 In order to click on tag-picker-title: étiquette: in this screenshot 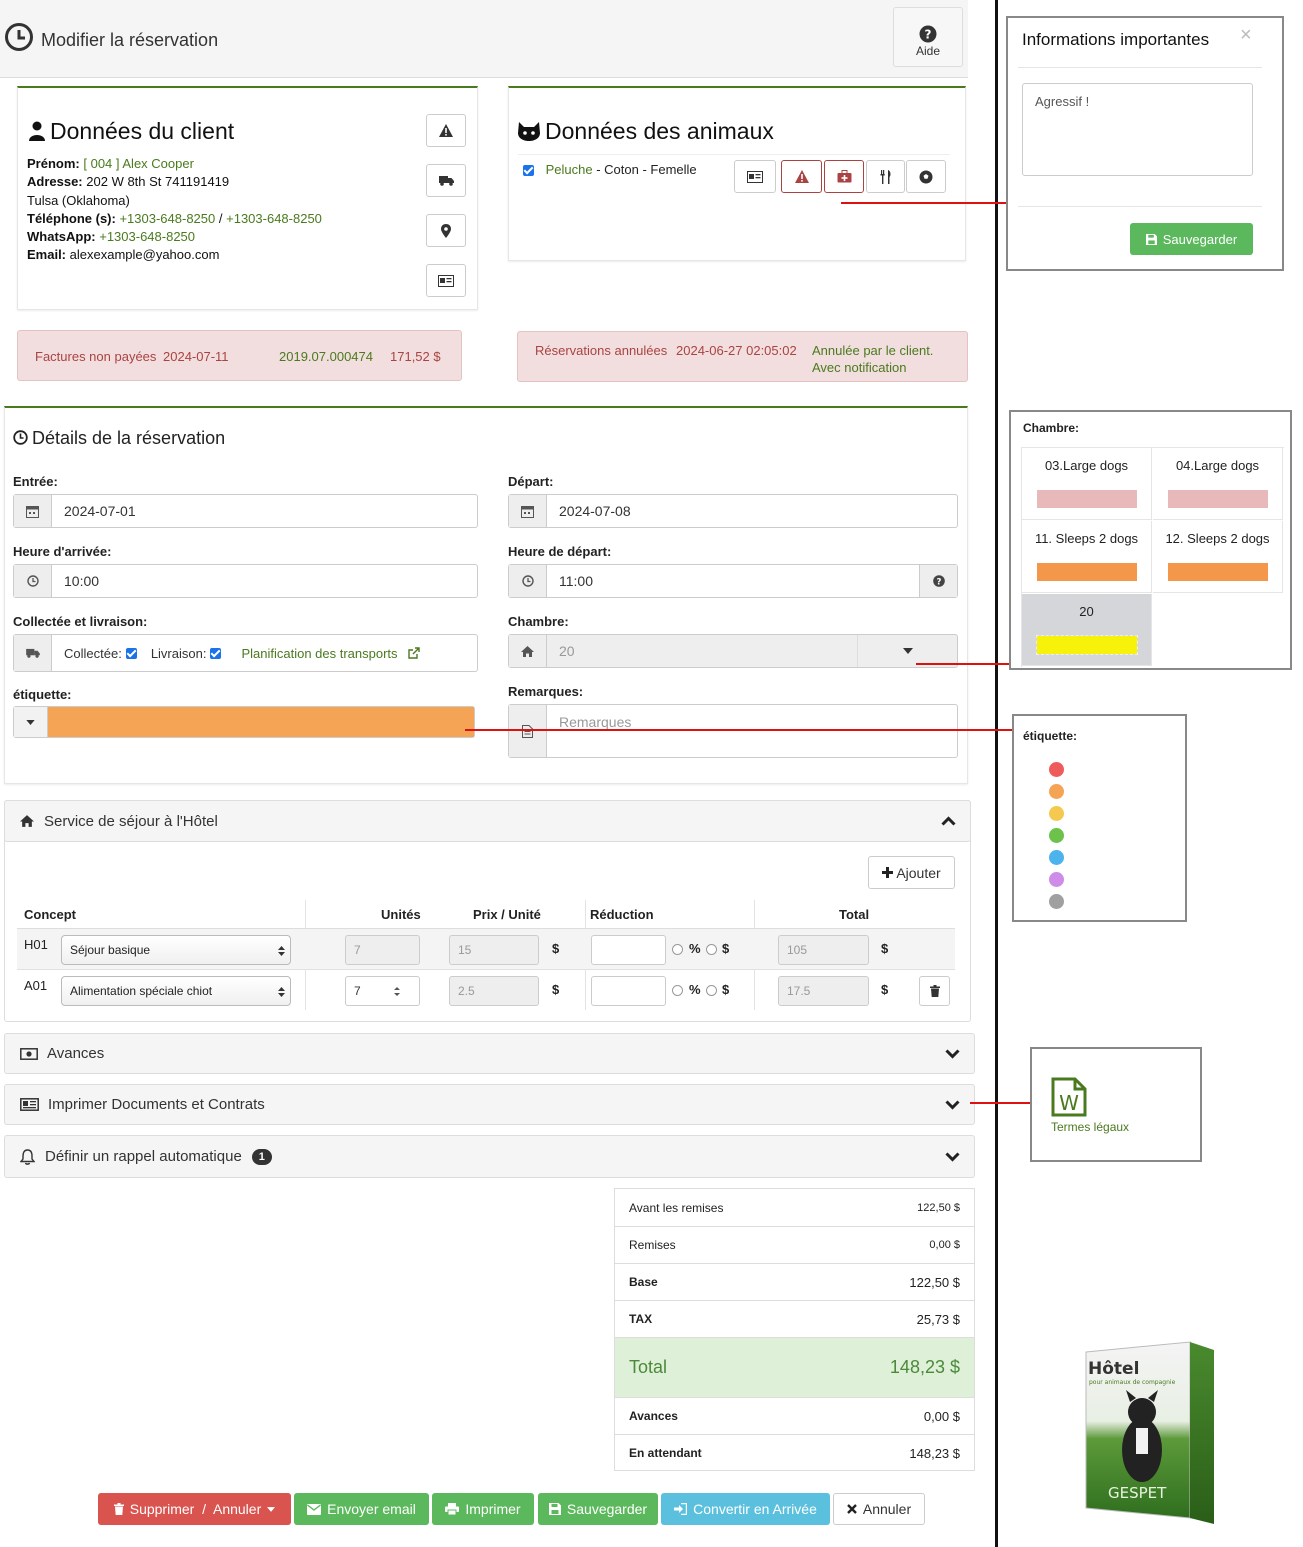, I will do `click(1050, 736)`.